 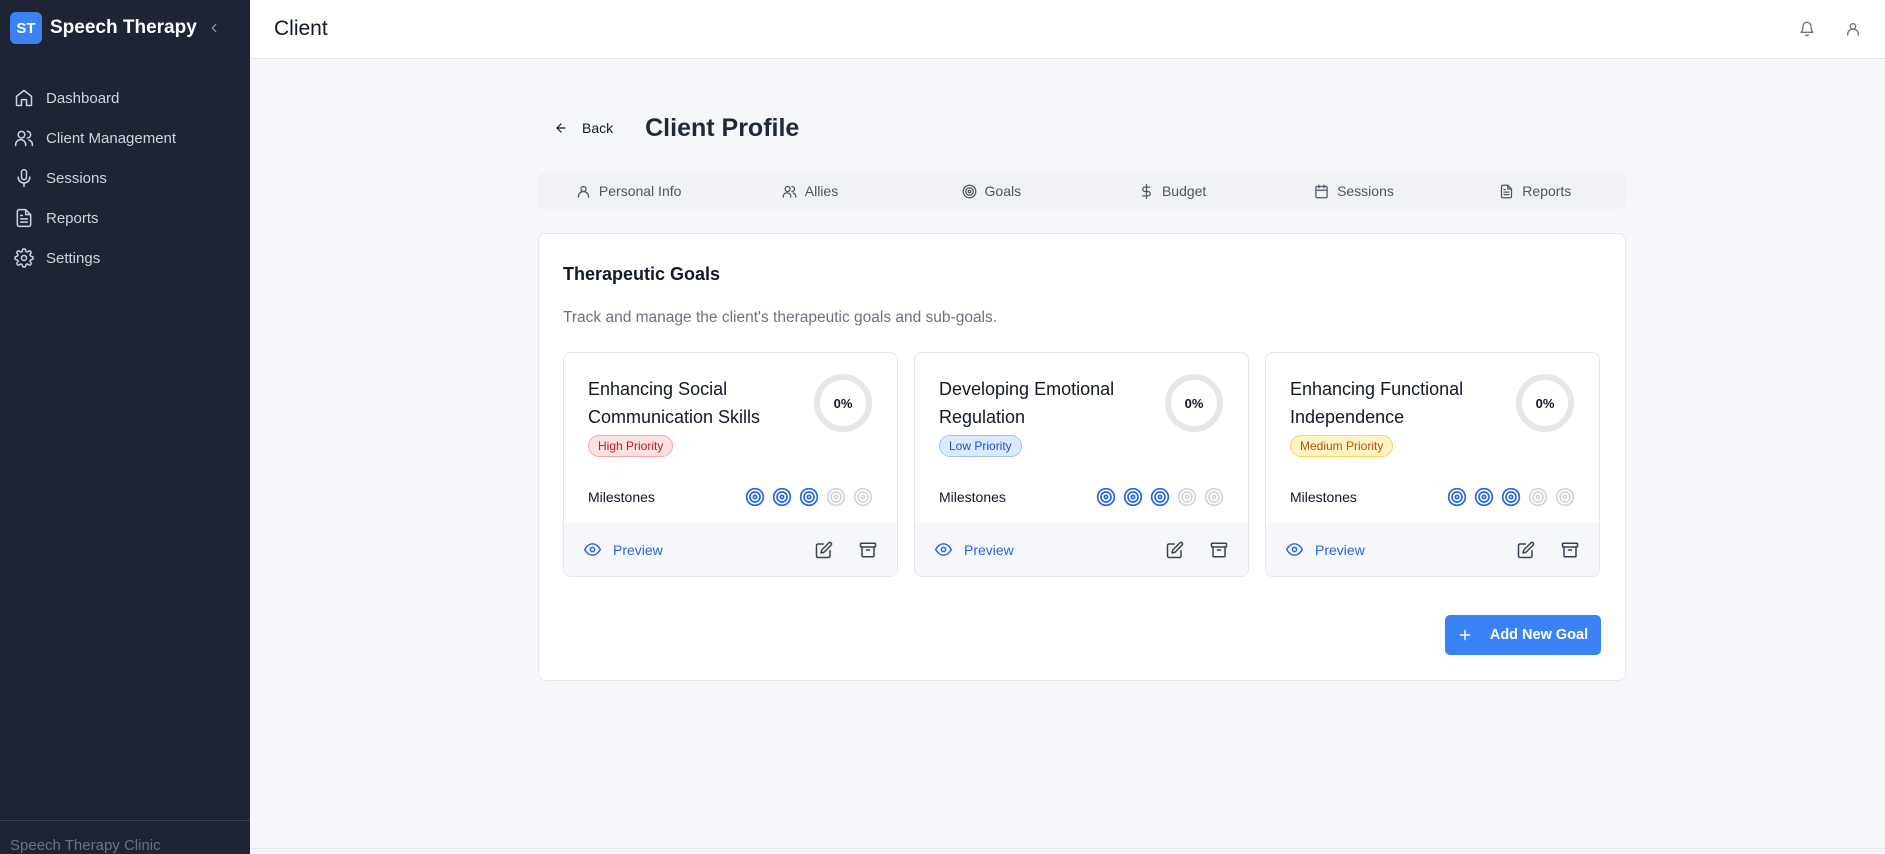 I want to click on tab-goals: Goals, so click(x=991, y=191).